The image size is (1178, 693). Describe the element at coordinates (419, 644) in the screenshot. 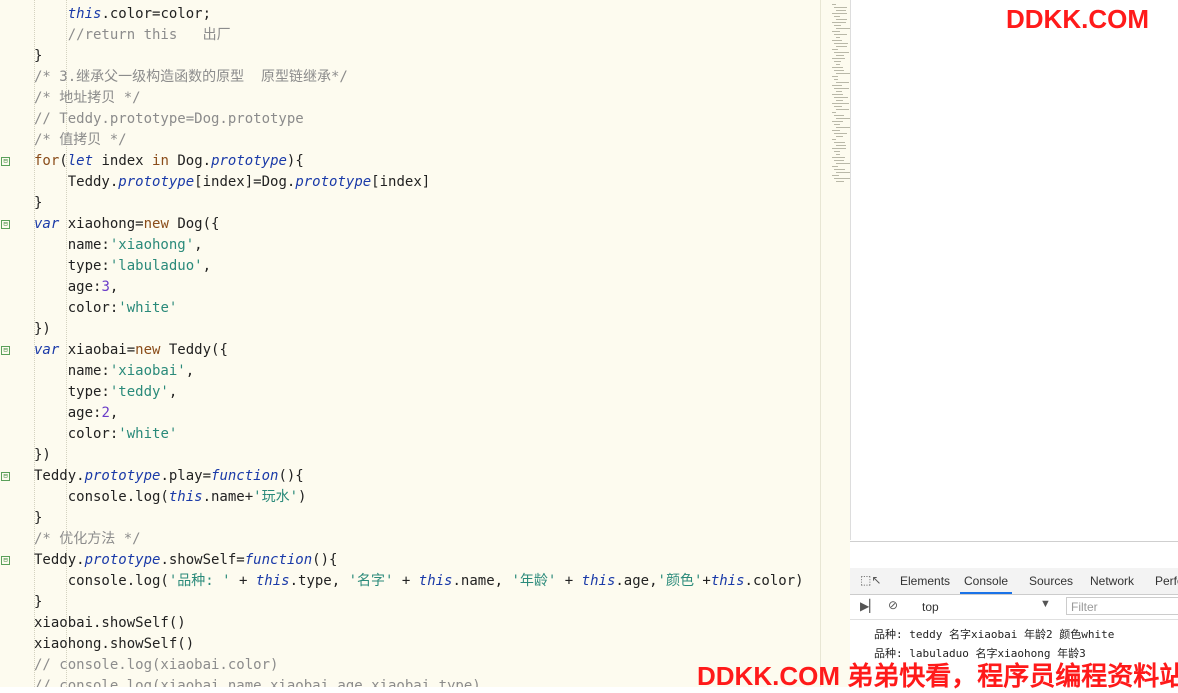

I see `code-line: xiaohong.showSelf()` at that location.